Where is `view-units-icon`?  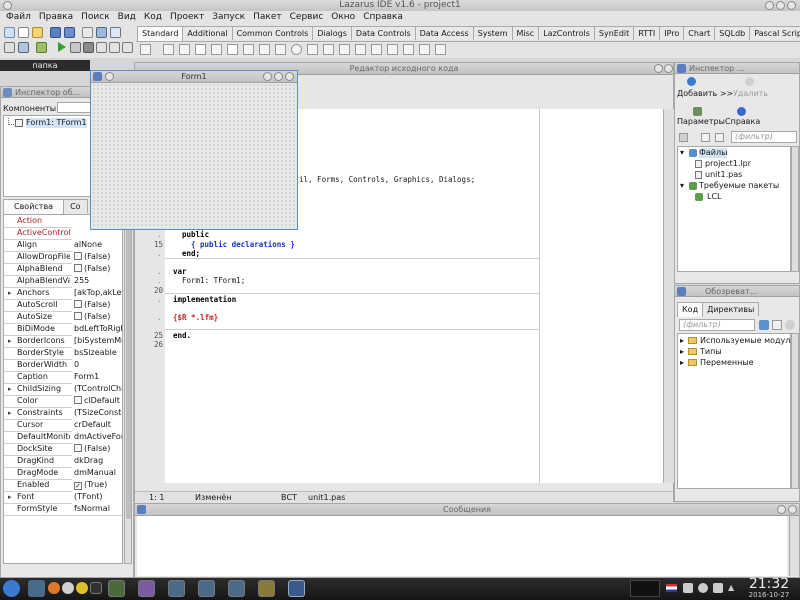
view-units-icon is located at coordinates (115, 32).